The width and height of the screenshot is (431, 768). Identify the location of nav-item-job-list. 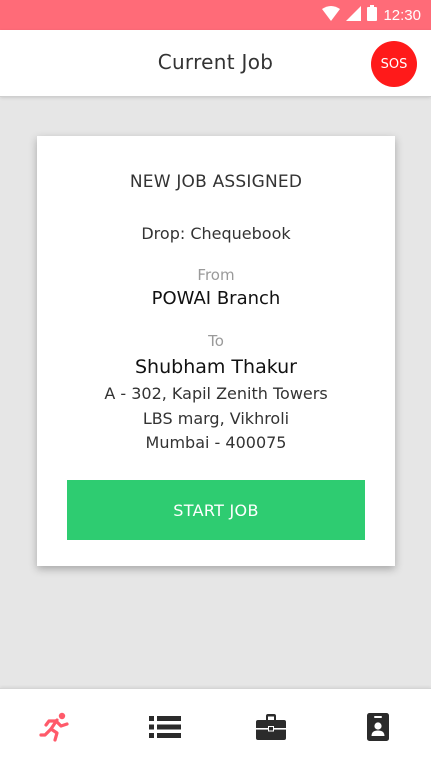
(165, 729).